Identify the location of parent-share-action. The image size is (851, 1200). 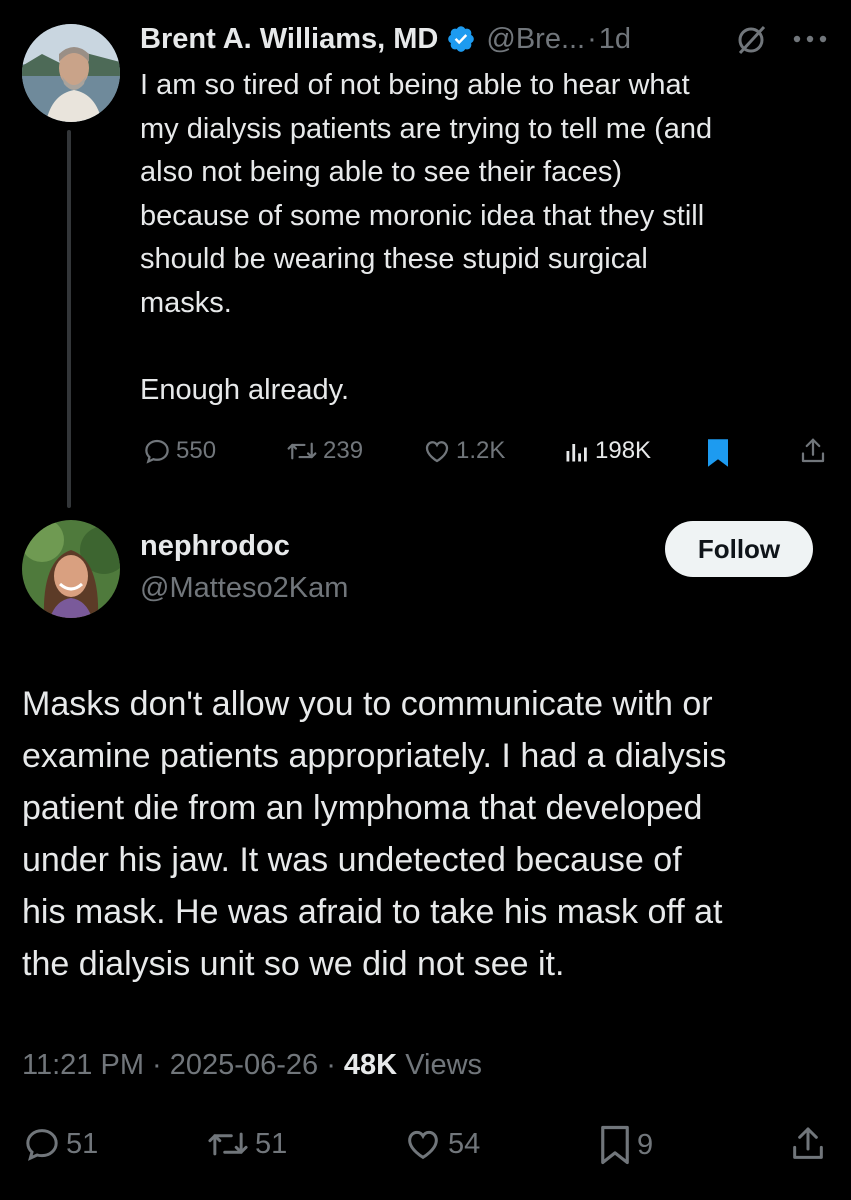
(813, 451).